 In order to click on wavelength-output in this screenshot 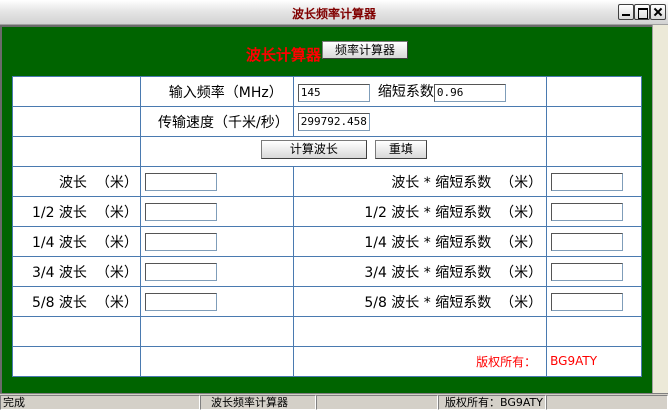, I will do `click(180, 181)`.